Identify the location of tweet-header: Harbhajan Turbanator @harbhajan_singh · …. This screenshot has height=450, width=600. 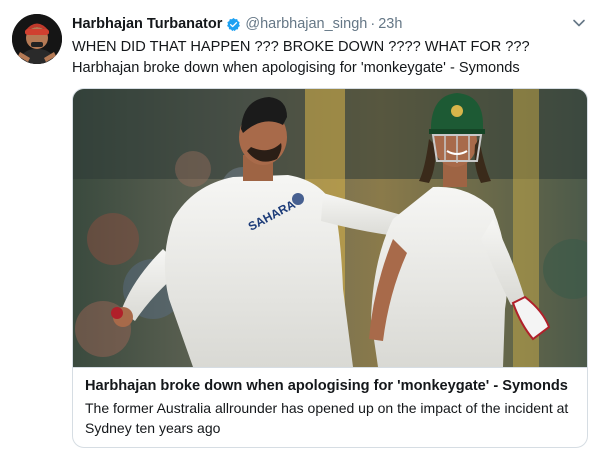
(318, 24).